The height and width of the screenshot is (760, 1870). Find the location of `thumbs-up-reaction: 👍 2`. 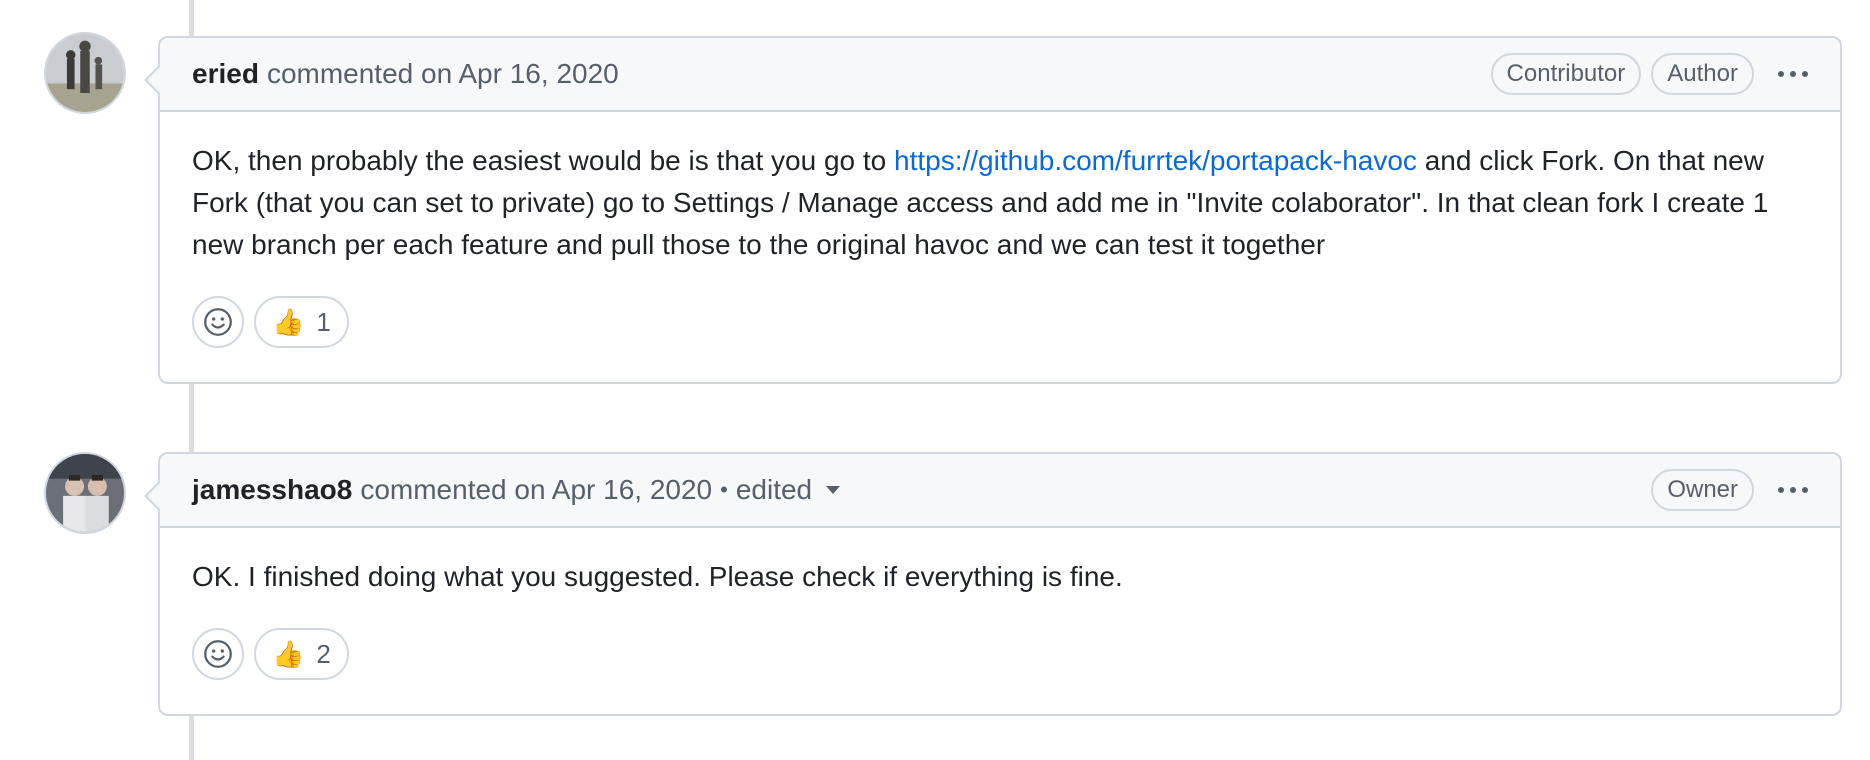

thumbs-up-reaction: 👍 2 is located at coordinates (301, 654).